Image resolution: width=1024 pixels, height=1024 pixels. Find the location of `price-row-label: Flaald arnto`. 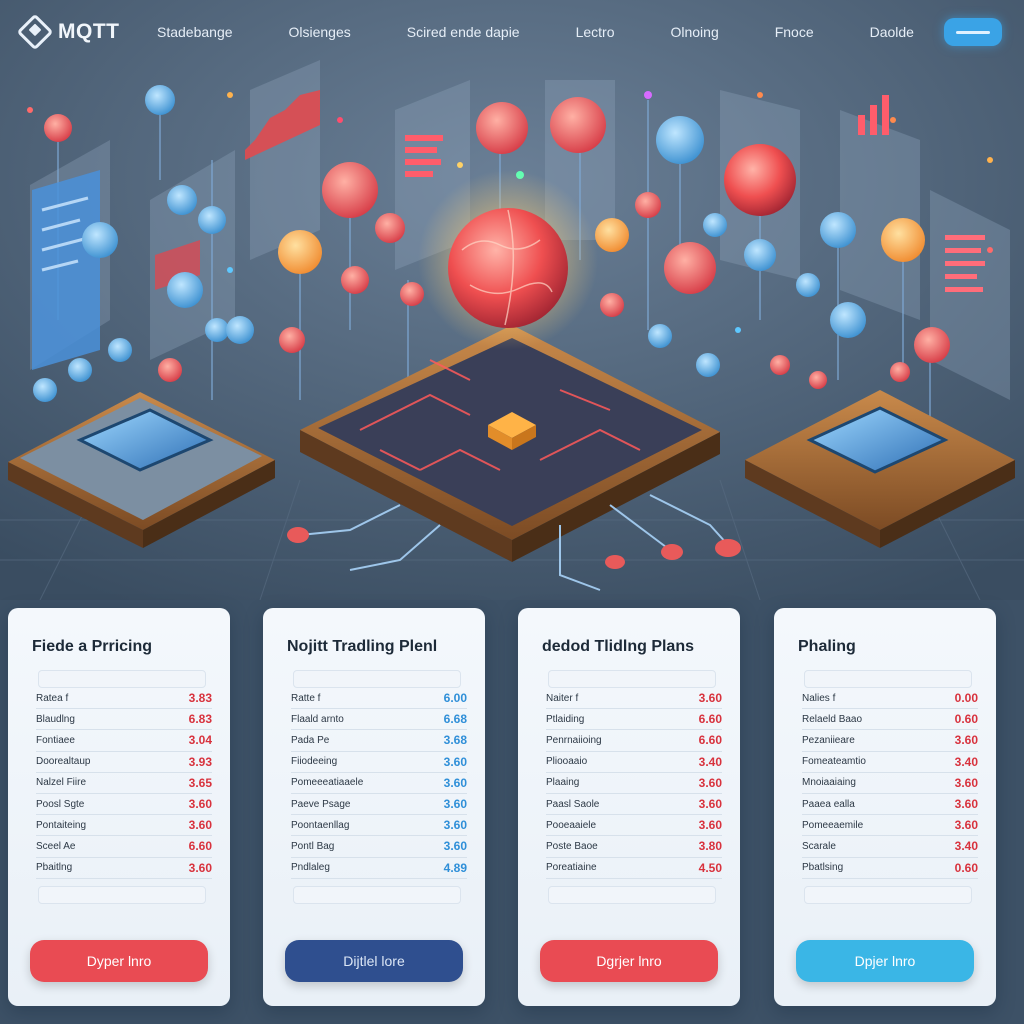

price-row-label: Flaald arnto is located at coordinates (317, 719).